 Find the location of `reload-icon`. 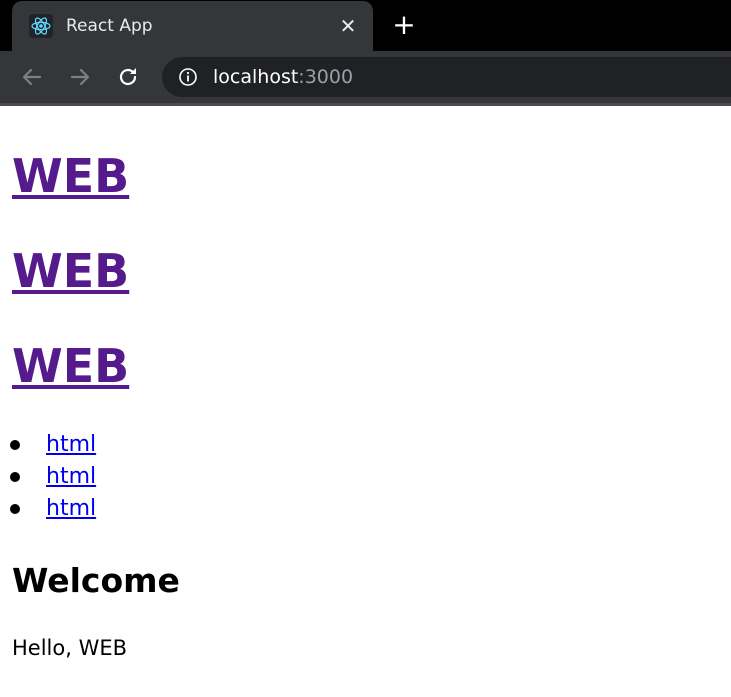

reload-icon is located at coordinates (128, 77).